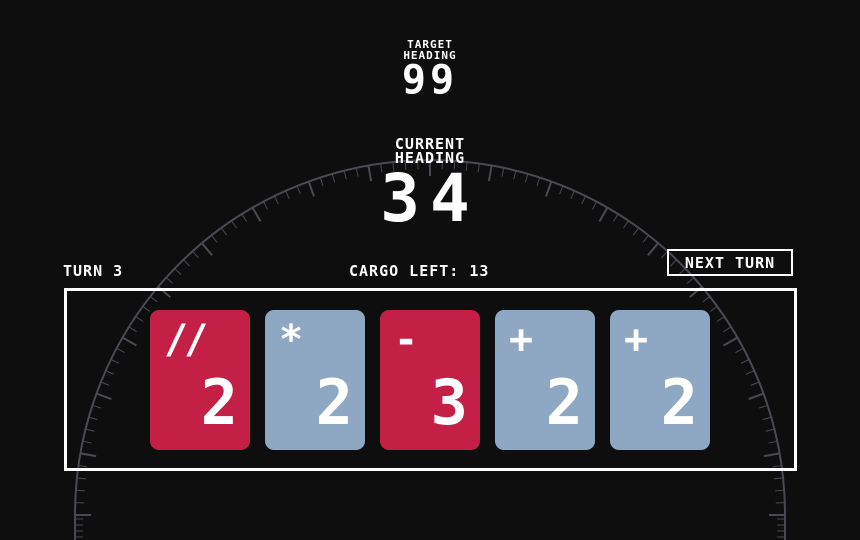 The width and height of the screenshot is (860, 540). What do you see at coordinates (430, 198) in the screenshot?
I see `current-heading-value: 34` at bounding box center [430, 198].